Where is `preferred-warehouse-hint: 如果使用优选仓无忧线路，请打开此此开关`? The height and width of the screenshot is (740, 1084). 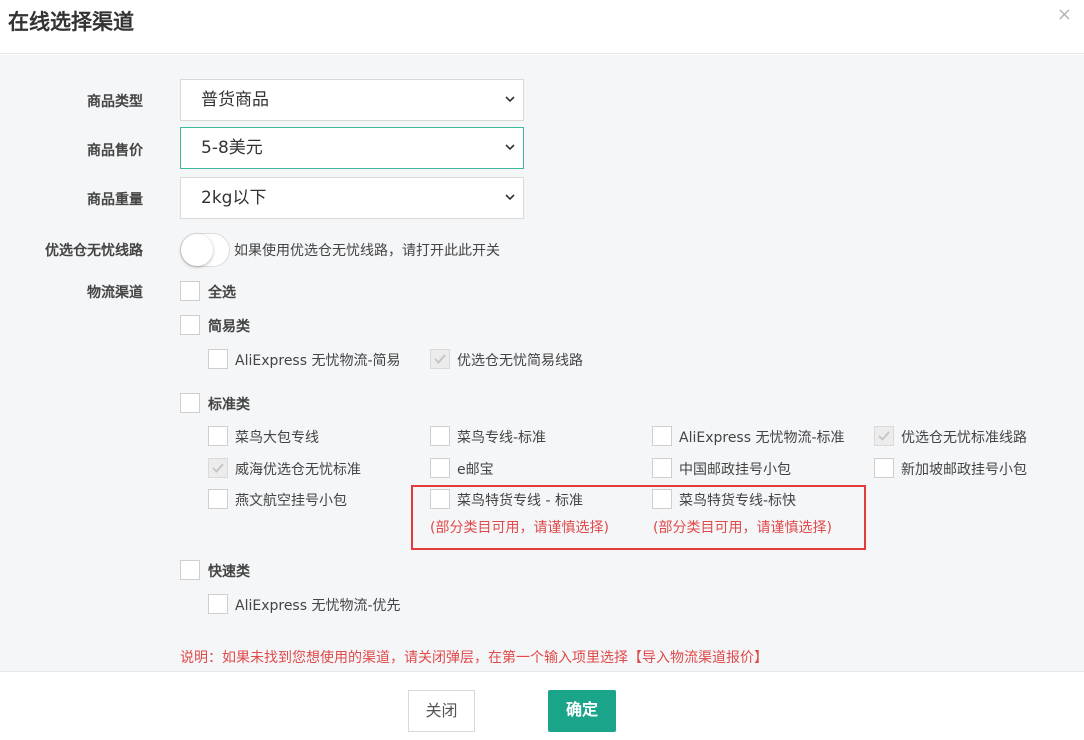
preferred-warehouse-hint: 如果使用优选仓无忧线路，请打开此此开关 is located at coordinates (367, 251).